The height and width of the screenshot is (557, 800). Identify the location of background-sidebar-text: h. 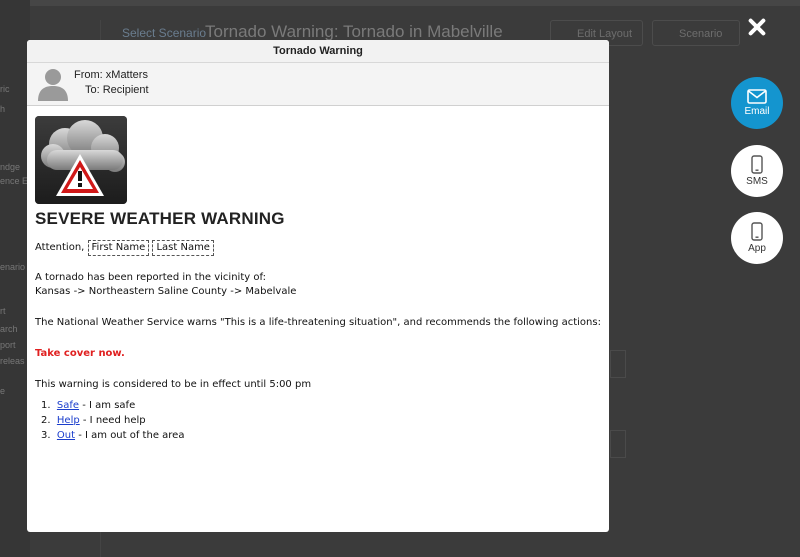
(3, 109).